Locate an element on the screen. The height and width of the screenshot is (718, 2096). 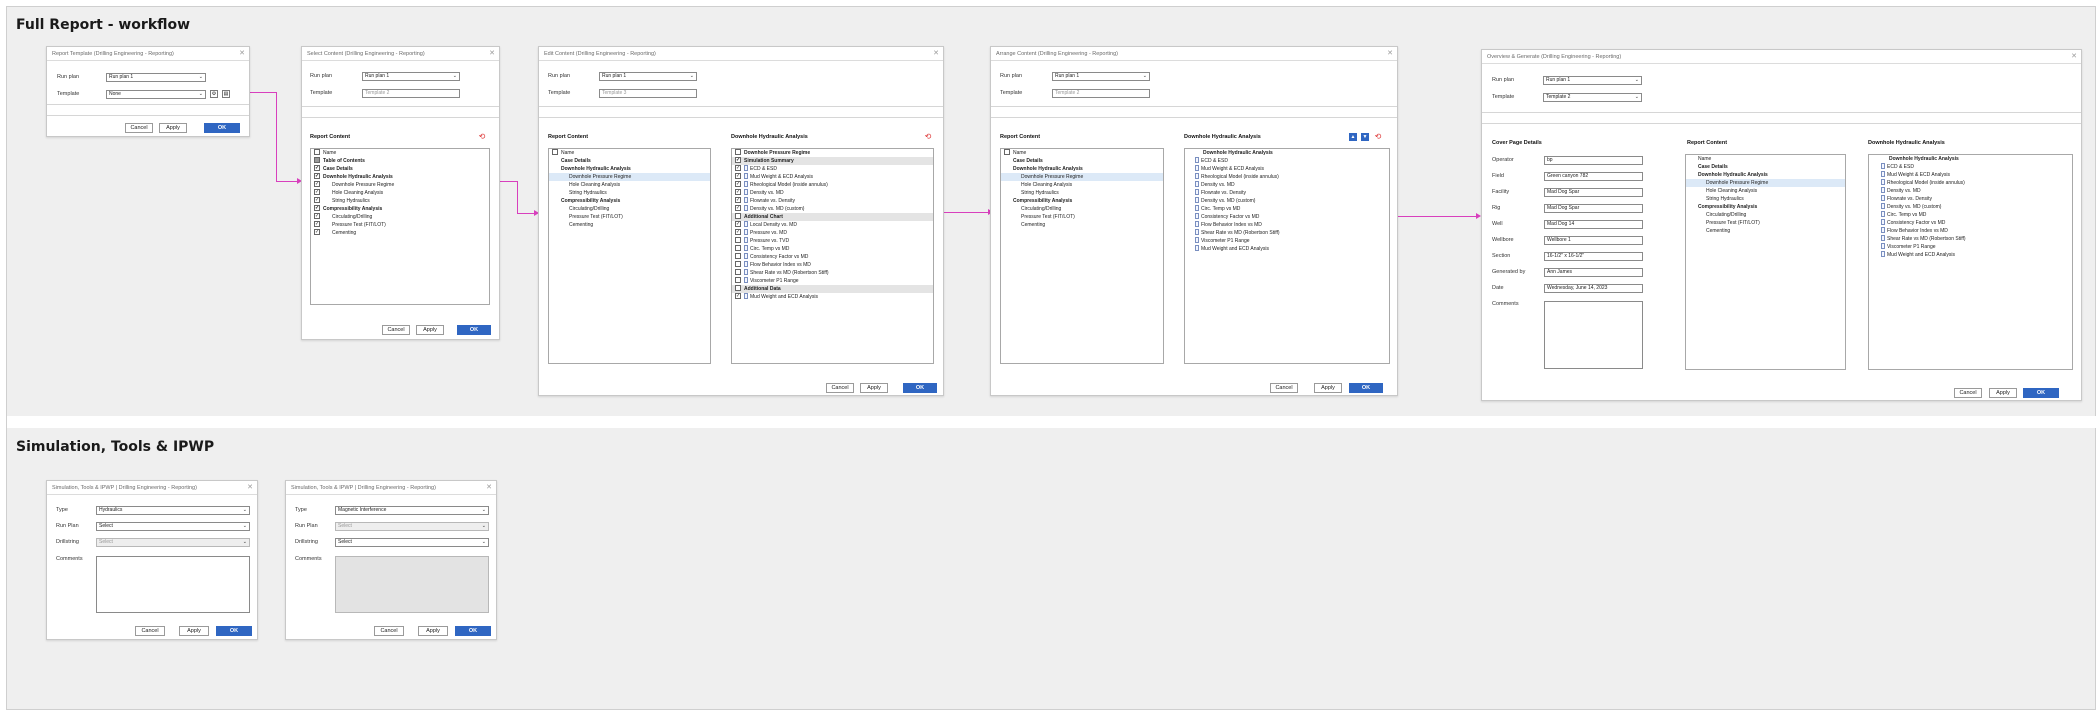
tree-item: Downhole Hydraulic Analysis is located at coordinates (400, 177).